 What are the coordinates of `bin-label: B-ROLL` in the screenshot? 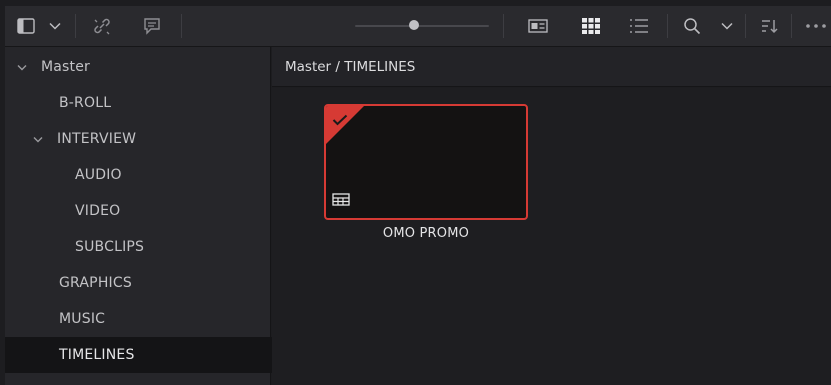 It's located at (85, 103).